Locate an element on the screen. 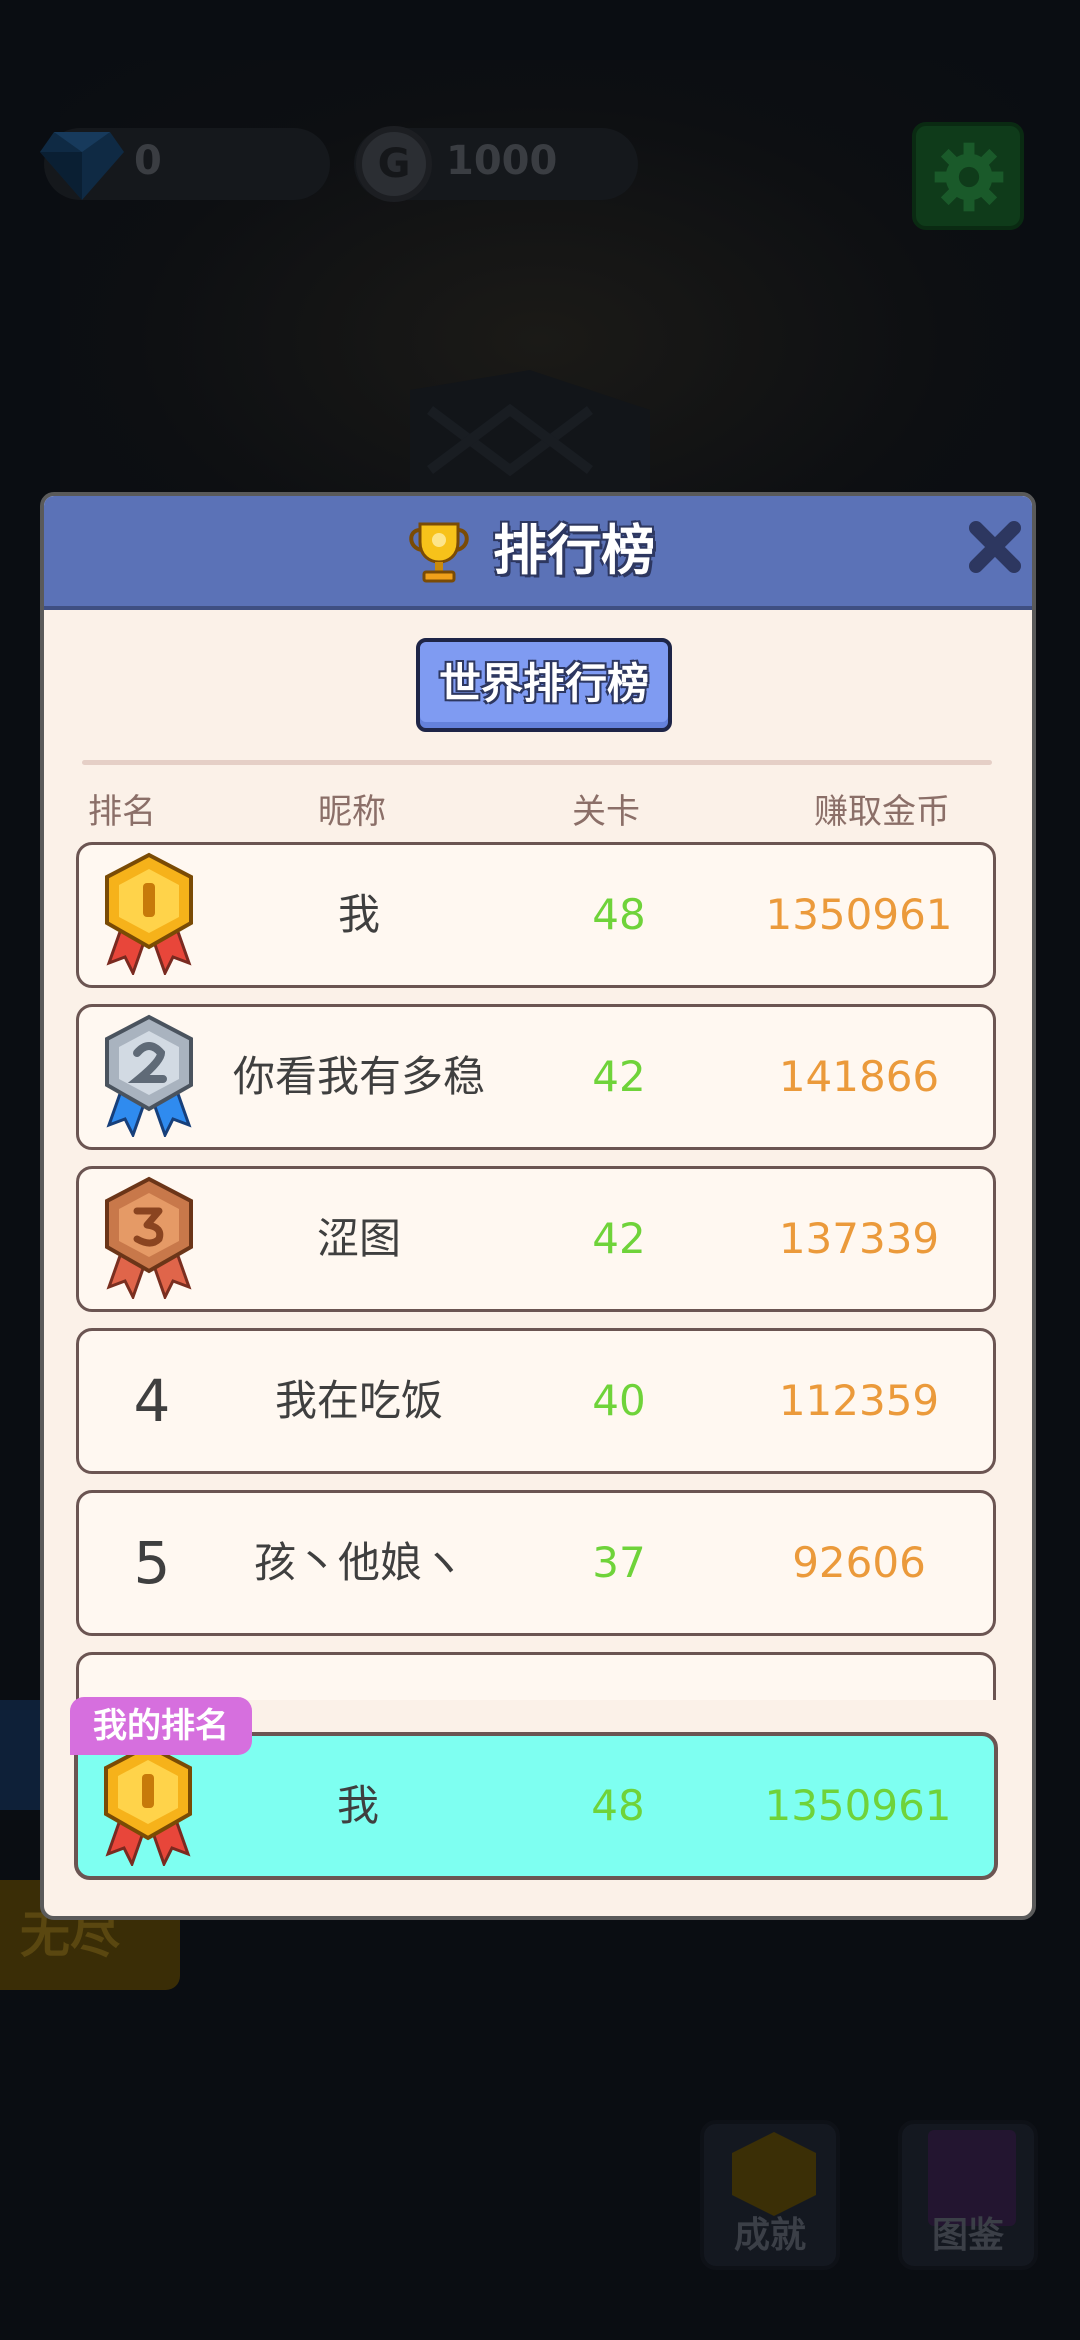 This screenshot has width=1080, height=2340. player-coins: 1350961 is located at coordinates (859, 914).